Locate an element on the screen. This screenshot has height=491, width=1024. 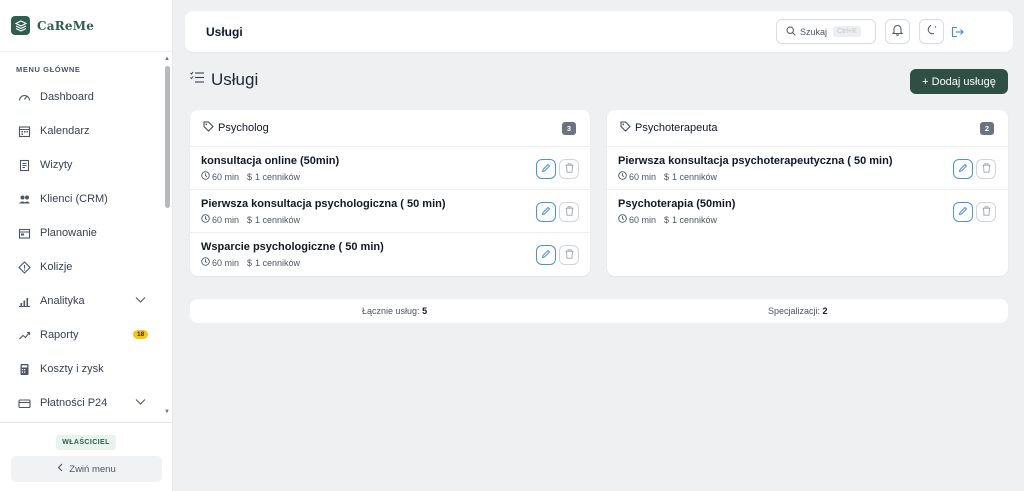
notifications-button is located at coordinates (897, 31).